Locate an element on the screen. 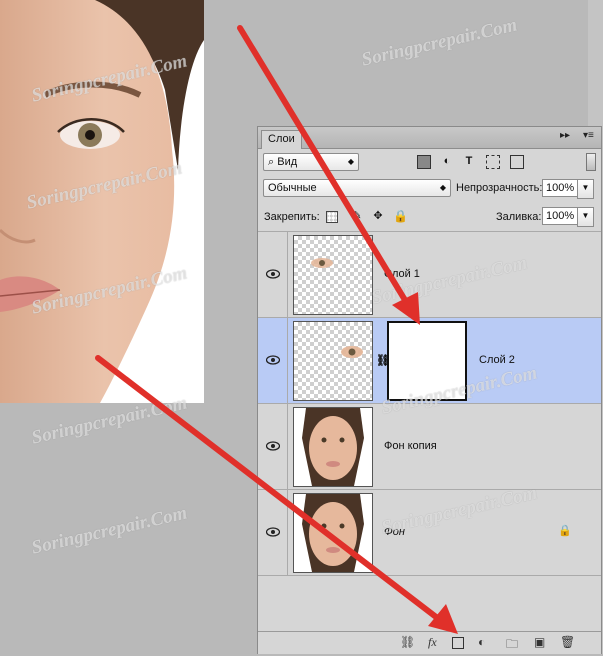 The width and height of the screenshot is (603, 656). fx-button: fx is located at coordinates (432, 642).